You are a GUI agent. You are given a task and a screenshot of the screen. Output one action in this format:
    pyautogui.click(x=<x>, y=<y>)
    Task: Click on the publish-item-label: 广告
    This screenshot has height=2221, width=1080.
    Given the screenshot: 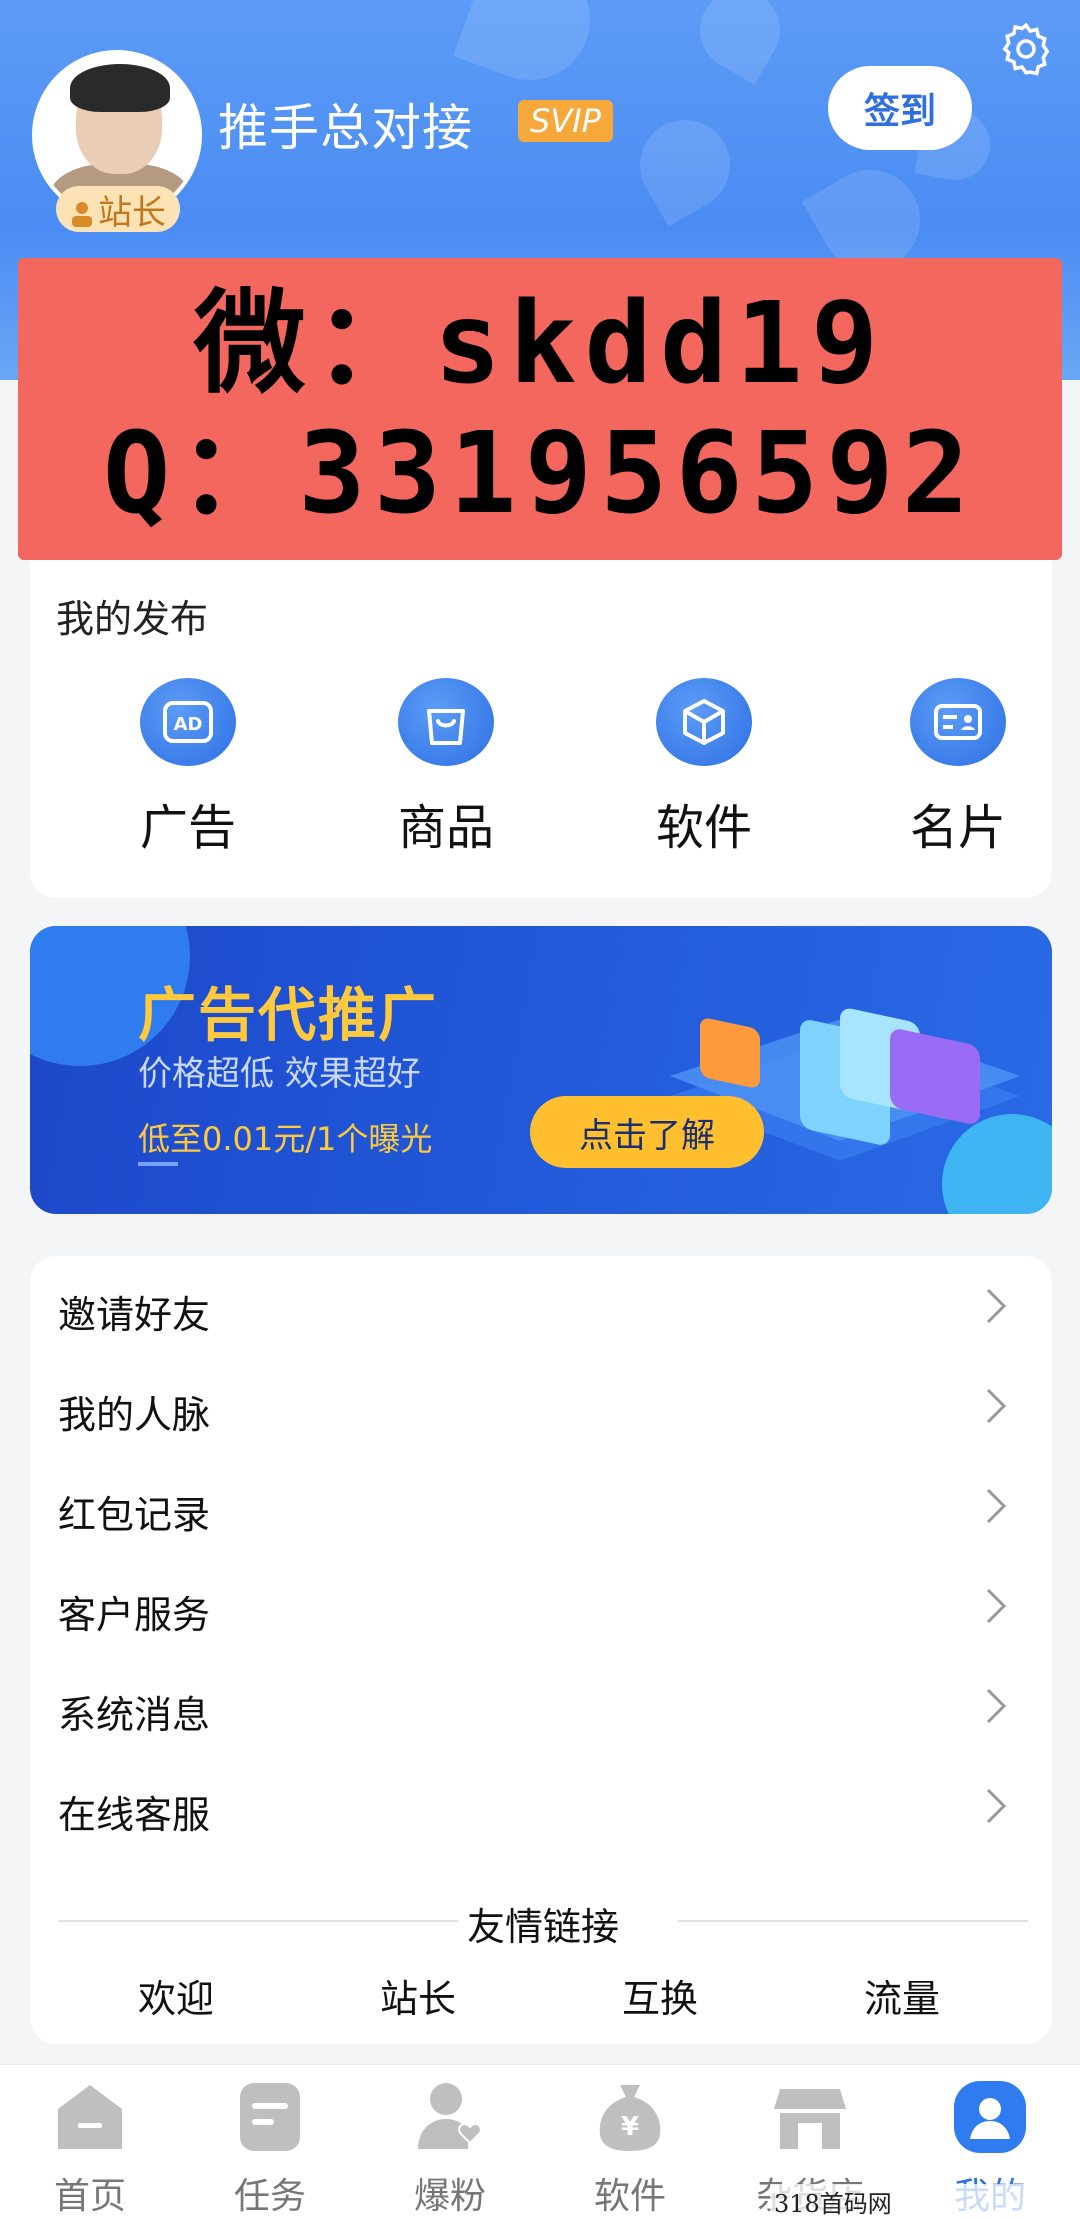 What is the action you would take?
    pyautogui.click(x=187, y=828)
    